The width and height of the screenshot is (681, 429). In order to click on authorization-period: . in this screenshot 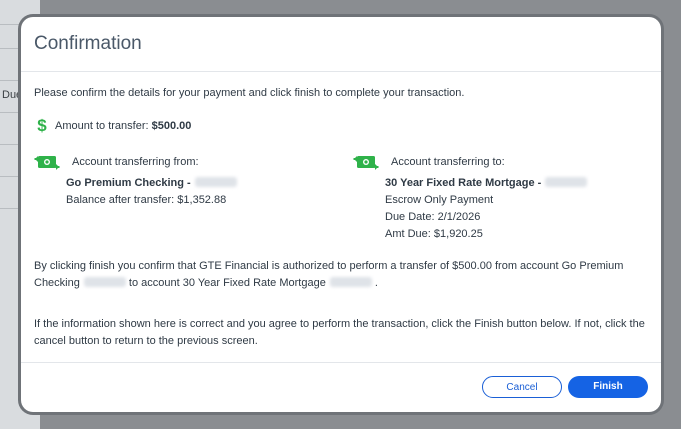, I will do `click(376, 283)`.